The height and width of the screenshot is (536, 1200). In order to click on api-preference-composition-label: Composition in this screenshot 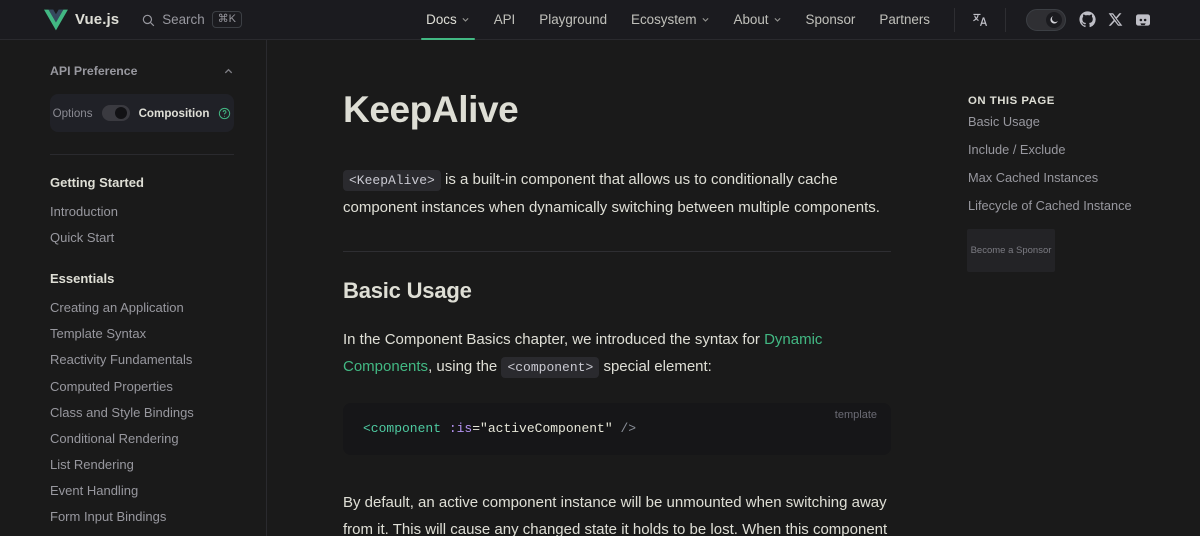, I will do `click(174, 113)`.